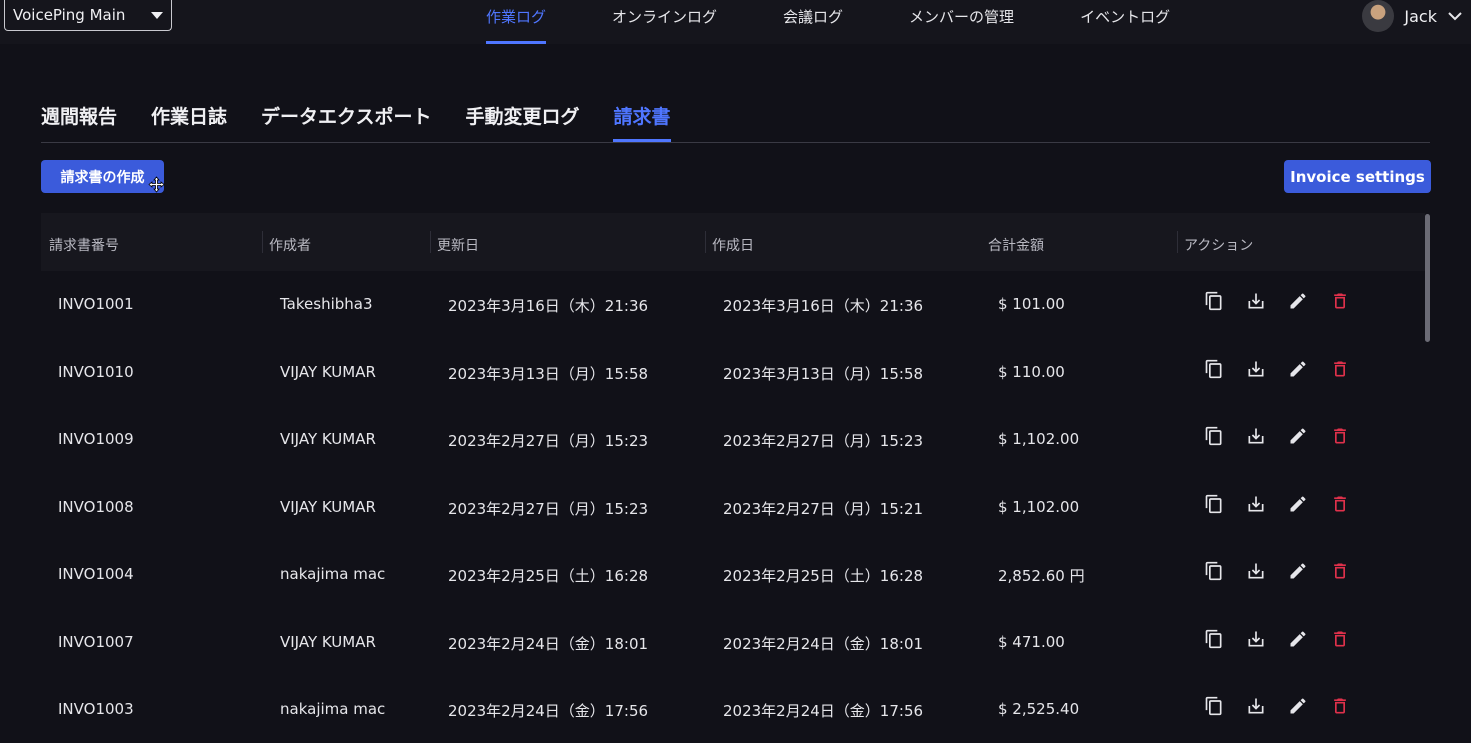 The width and height of the screenshot is (1471, 743). I want to click on nav-item-online-log: オンラインログ, so click(664, 22).